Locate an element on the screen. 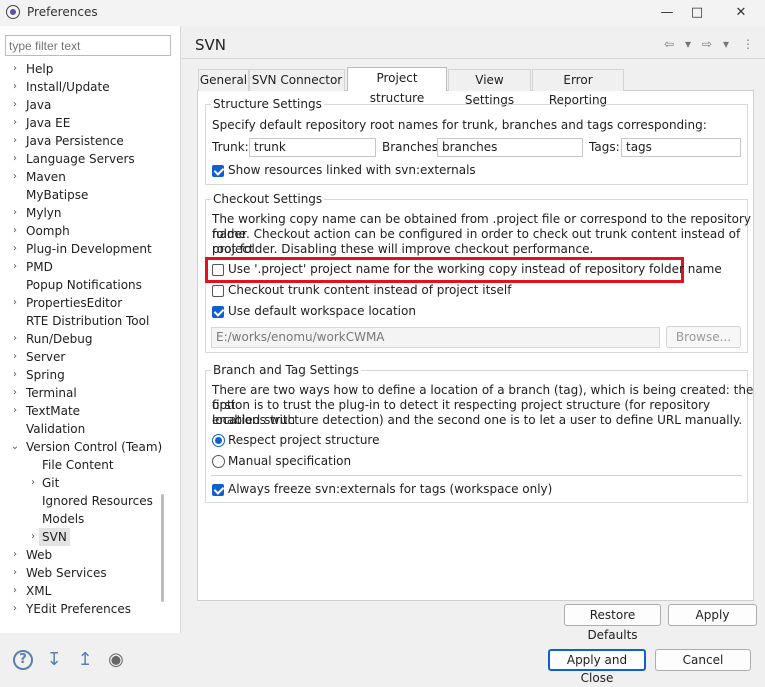 The height and width of the screenshot is (687, 765). tree-item: › Plug-in Development is located at coordinates (86, 249).